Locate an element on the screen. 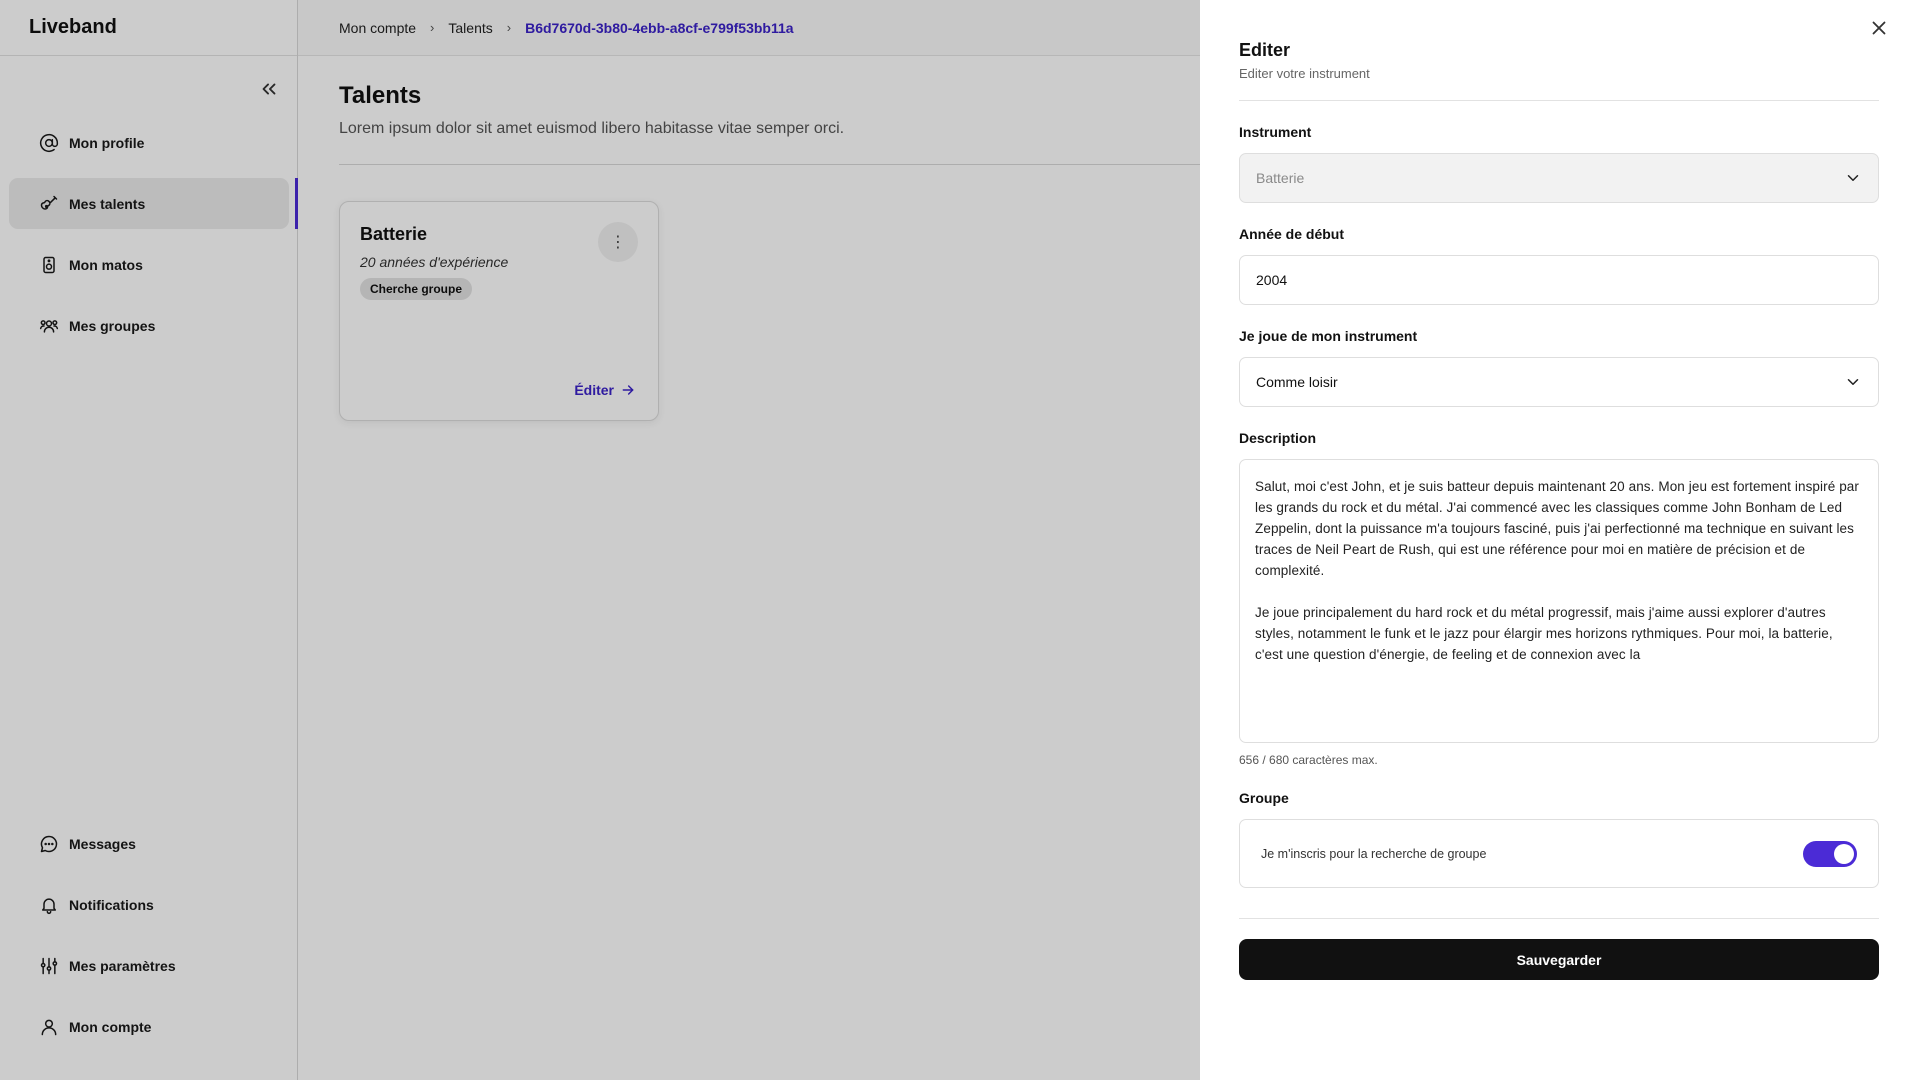 The height and width of the screenshot is (1080, 1920). start-year-label: Année de début is located at coordinates (1292, 234).